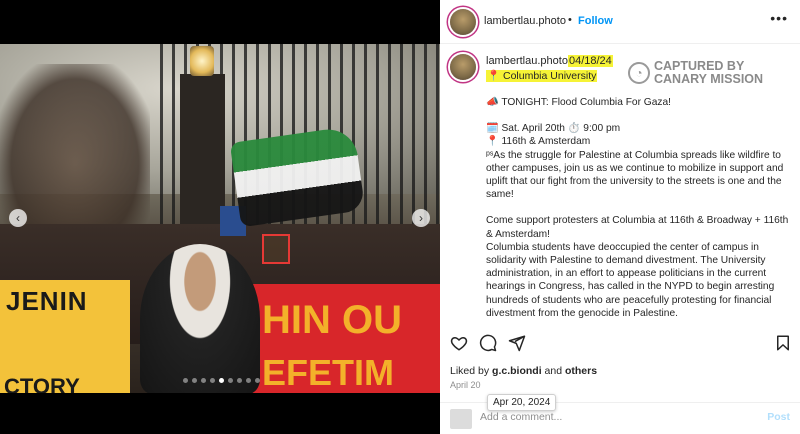 This screenshot has width=800, height=434. I want to click on caption-line: 📣 TONIGHT: Flood Columbia For Gaza!, so click(578, 102).